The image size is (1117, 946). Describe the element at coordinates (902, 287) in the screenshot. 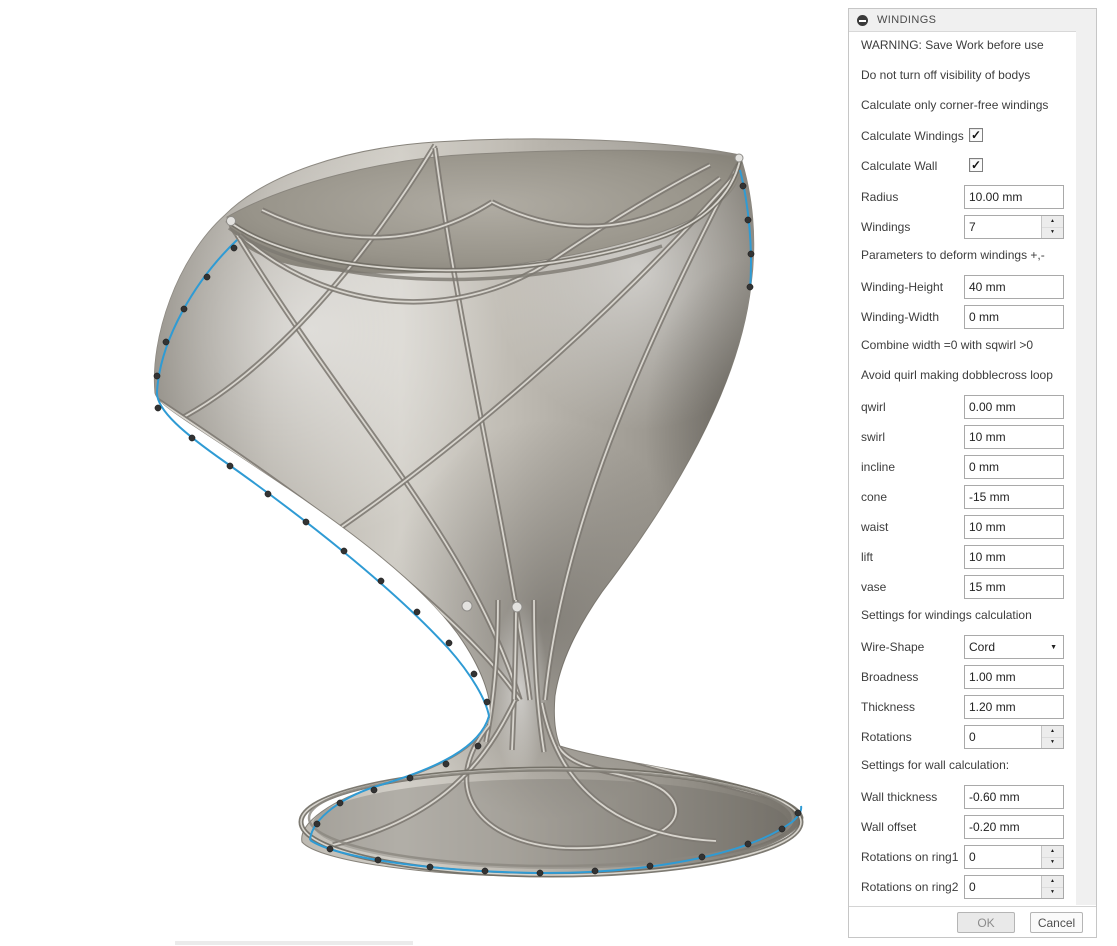

I see `winding-height-label: Winding-Height` at that location.